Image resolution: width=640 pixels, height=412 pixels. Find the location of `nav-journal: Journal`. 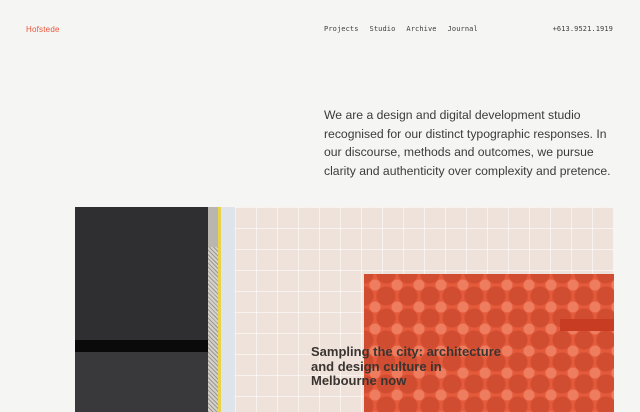

nav-journal: Journal is located at coordinates (463, 29).